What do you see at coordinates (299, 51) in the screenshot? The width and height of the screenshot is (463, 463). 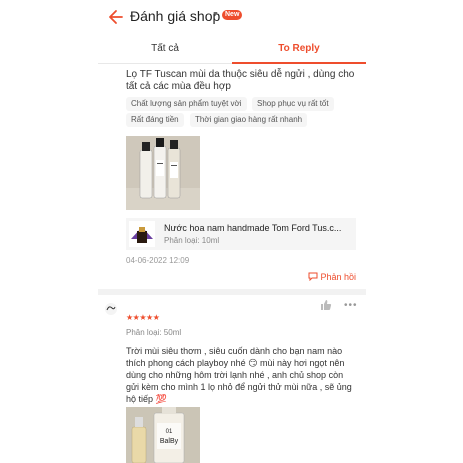 I see `tab-to-reply: To Reply` at bounding box center [299, 51].